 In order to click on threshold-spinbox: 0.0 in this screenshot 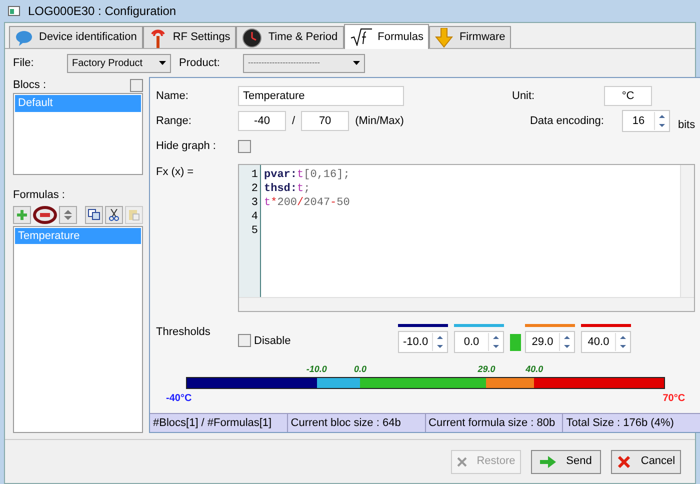, I will do `click(479, 342)`.